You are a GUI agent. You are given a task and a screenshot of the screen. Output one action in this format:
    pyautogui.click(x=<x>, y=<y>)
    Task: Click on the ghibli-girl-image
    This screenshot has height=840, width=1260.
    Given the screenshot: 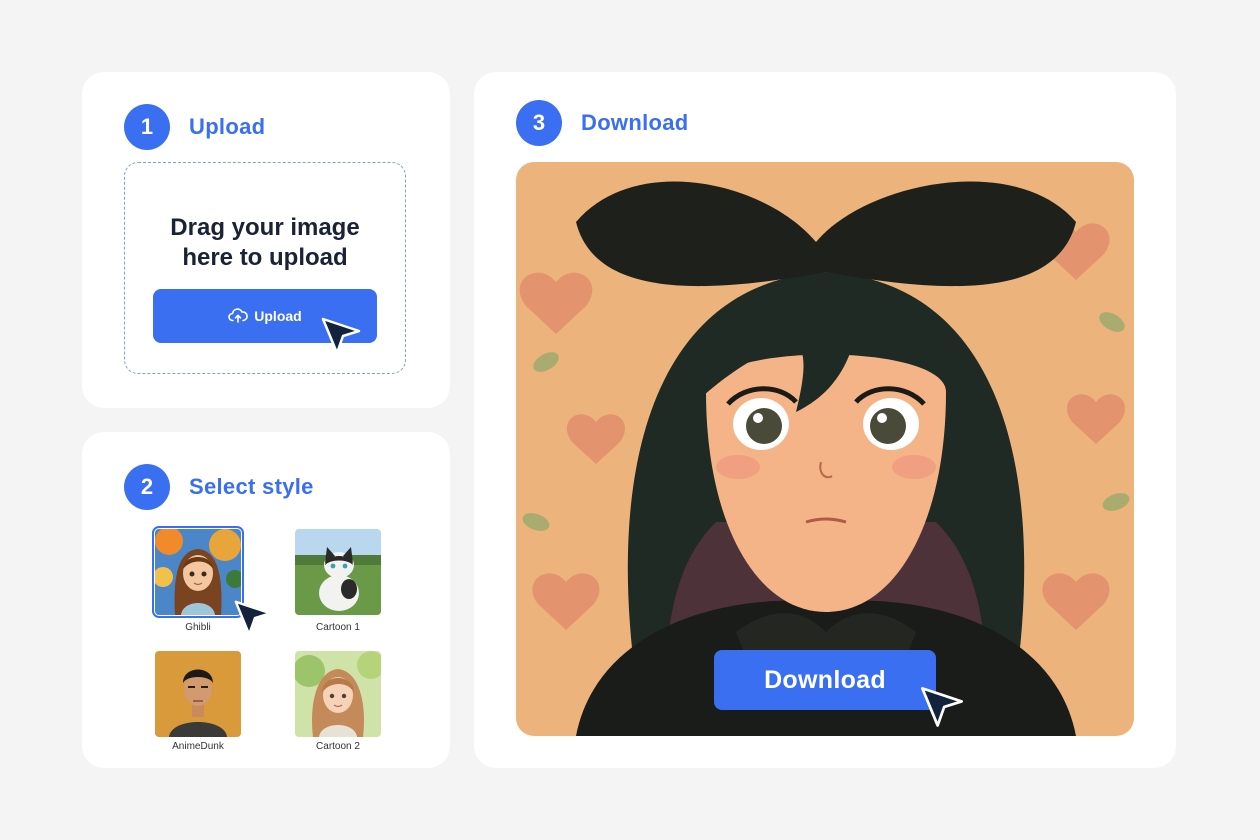 What is the action you would take?
    pyautogui.click(x=198, y=572)
    